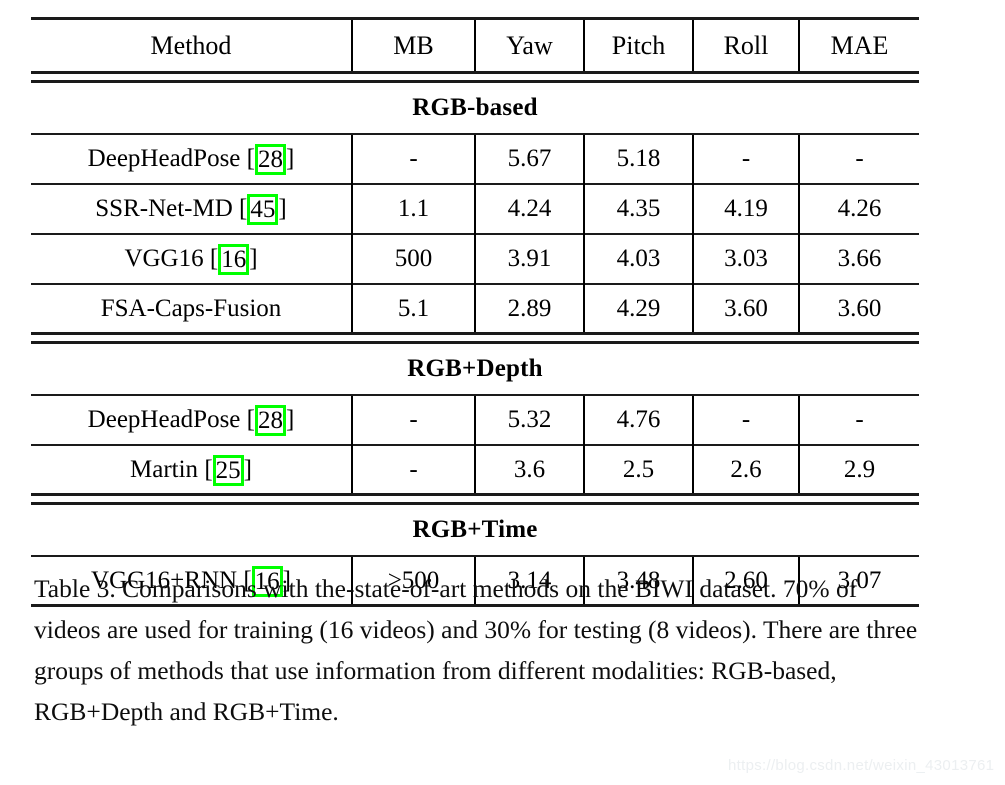 This screenshot has width=1005, height=785. I want to click on column-header-method: Method, so click(191, 45).